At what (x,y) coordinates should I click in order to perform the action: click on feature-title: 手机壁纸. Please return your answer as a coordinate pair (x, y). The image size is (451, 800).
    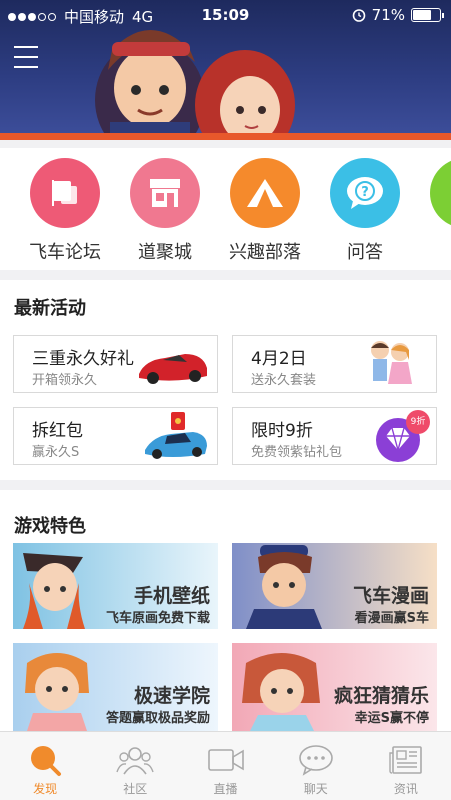
    Looking at the image, I should click on (171, 596).